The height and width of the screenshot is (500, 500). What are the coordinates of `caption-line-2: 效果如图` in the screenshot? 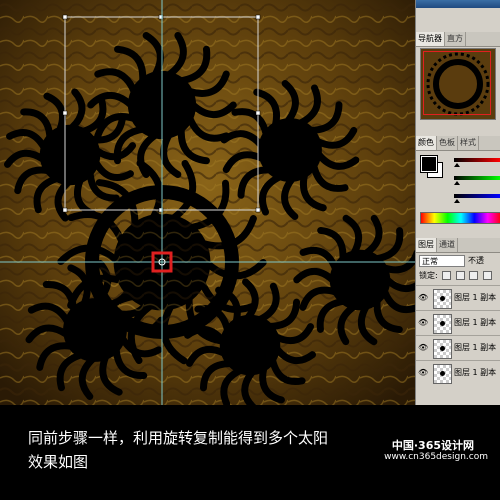 It's located at (58, 462).